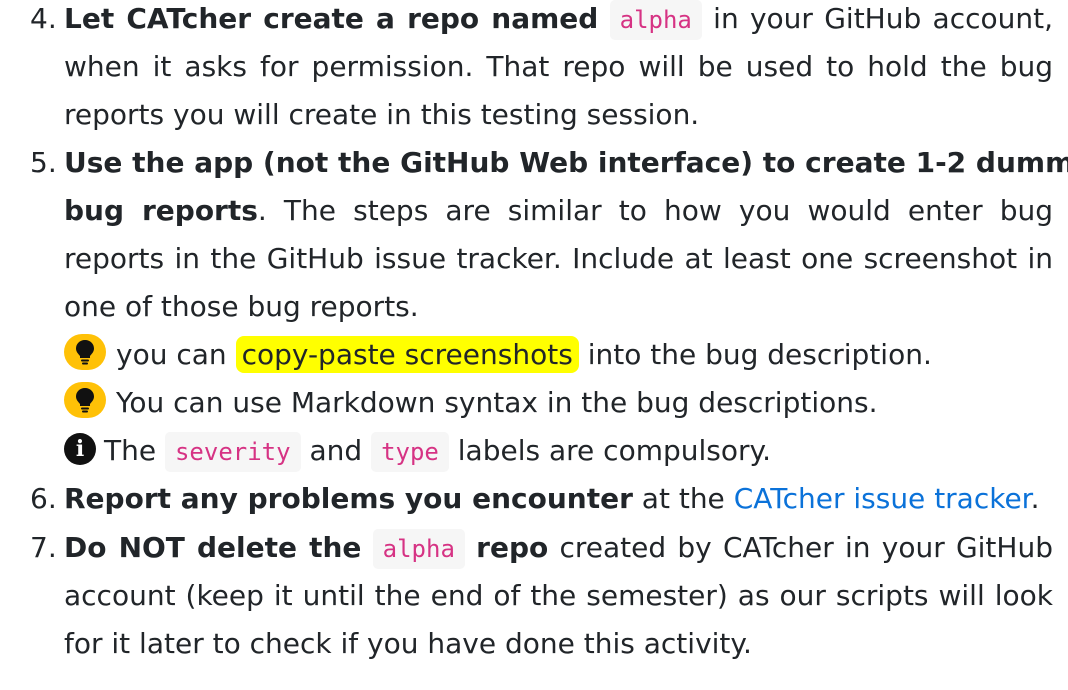  Describe the element at coordinates (43, 162) in the screenshot. I see `list-number-5: 5.` at that location.